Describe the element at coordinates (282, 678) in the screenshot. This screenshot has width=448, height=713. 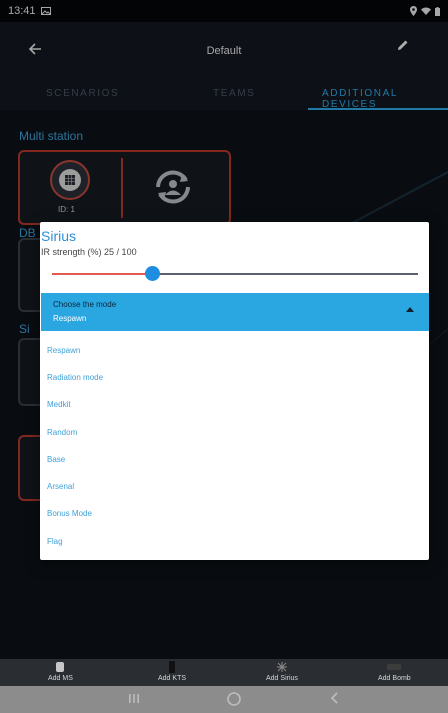
I see `add-sirius-label: Add Sirius` at that location.